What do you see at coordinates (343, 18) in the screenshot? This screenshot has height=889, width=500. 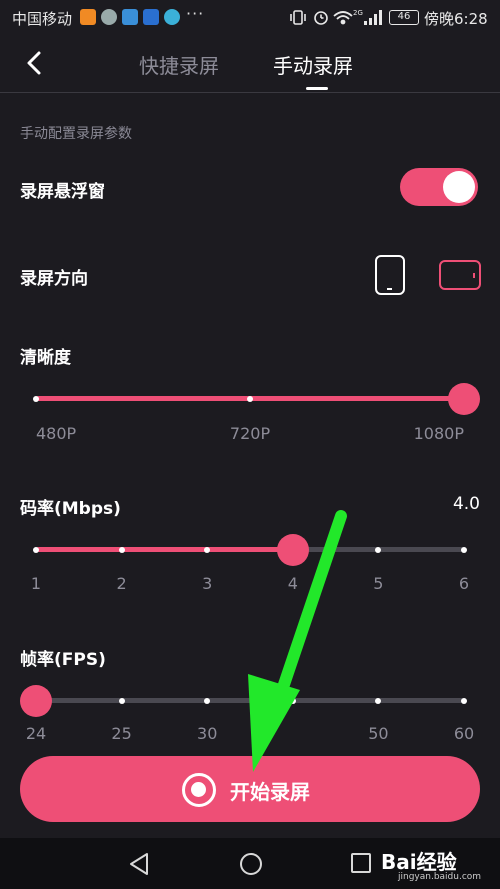 I see `wifi-icon` at bounding box center [343, 18].